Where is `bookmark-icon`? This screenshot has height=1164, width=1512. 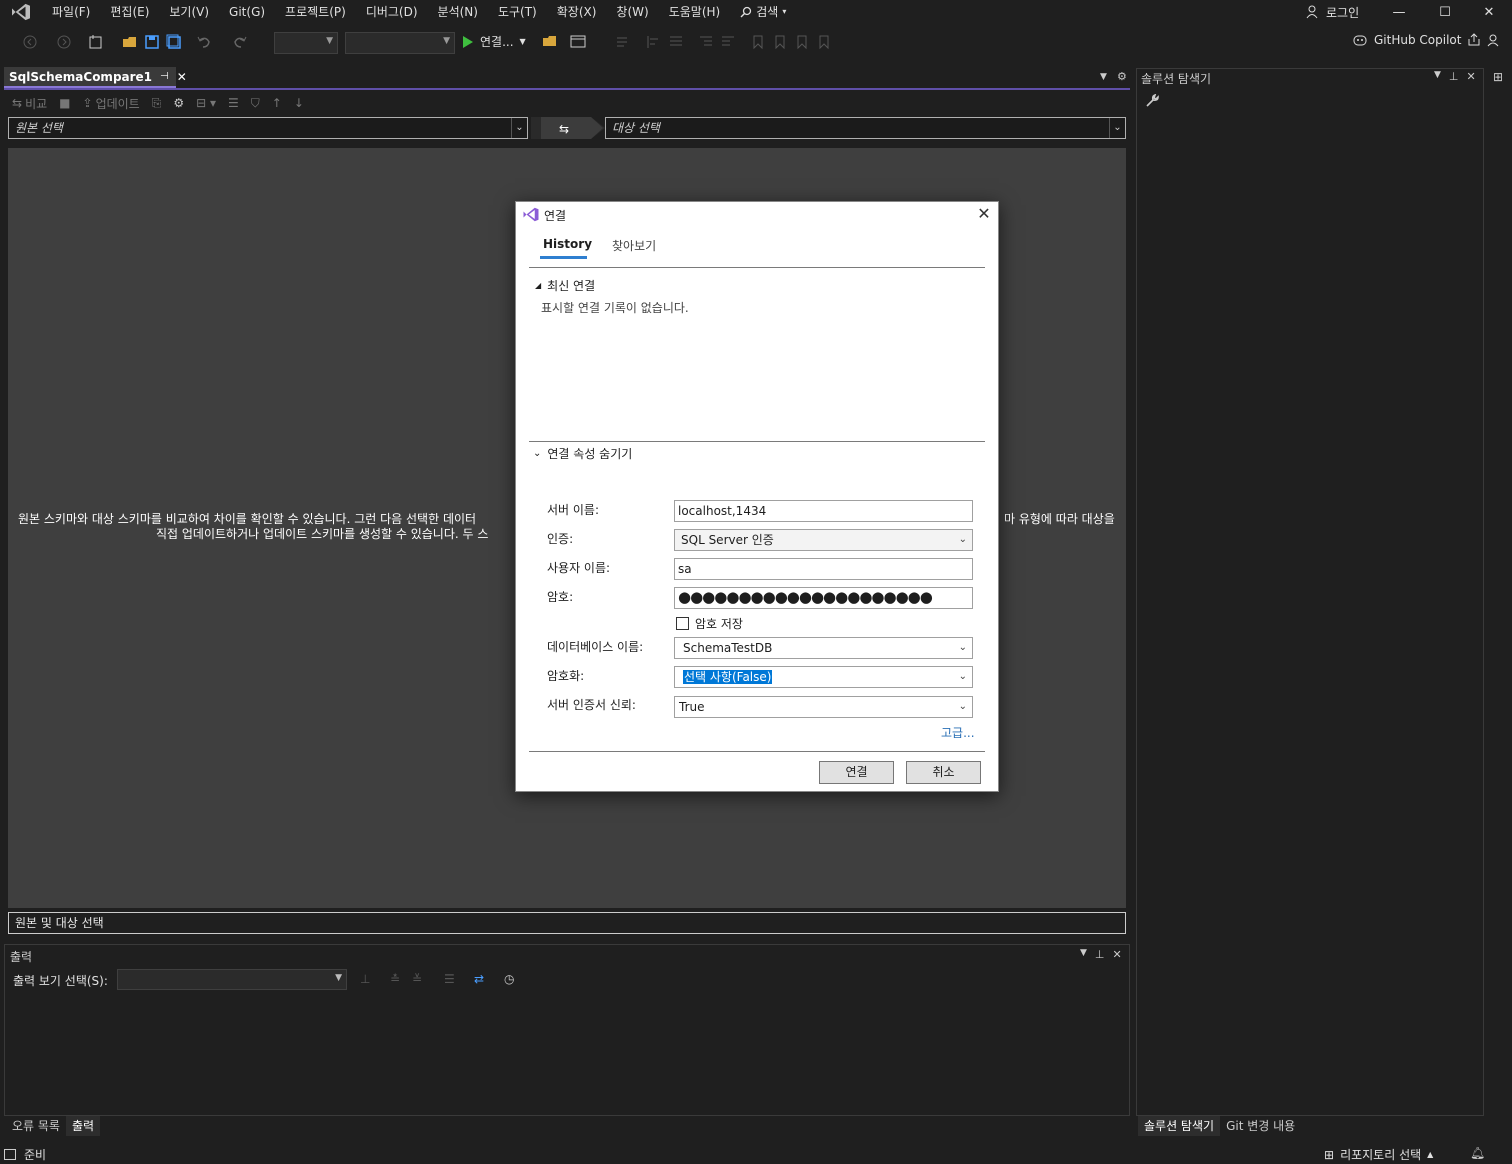
bookmark-icon is located at coordinates (758, 42).